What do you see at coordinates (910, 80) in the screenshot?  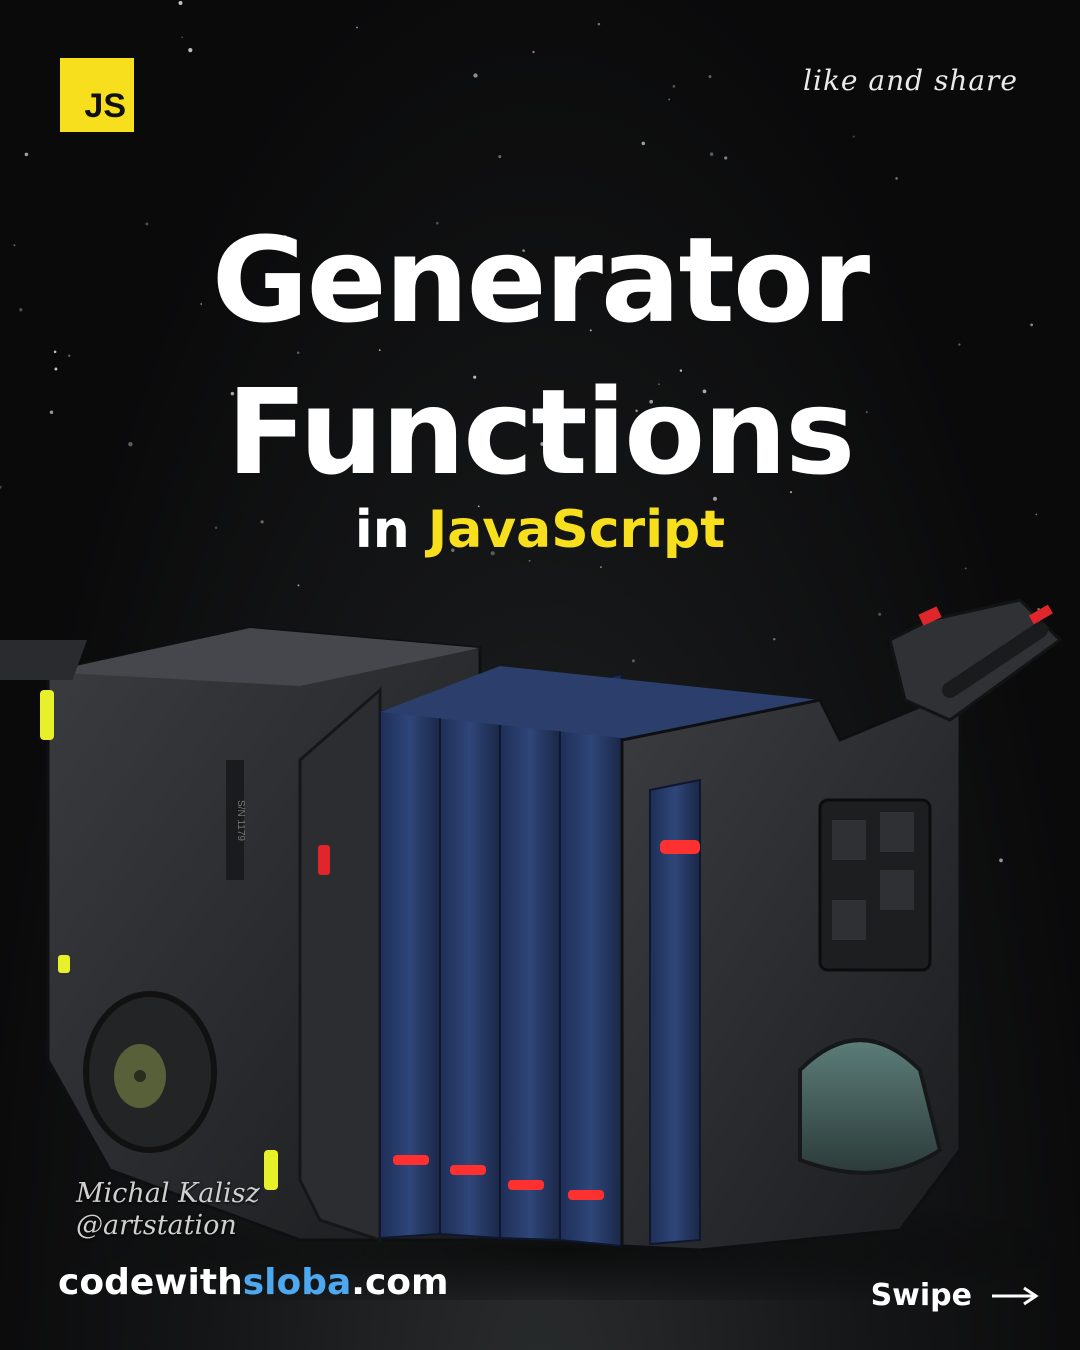 I see `like-and-share-text: like and share` at bounding box center [910, 80].